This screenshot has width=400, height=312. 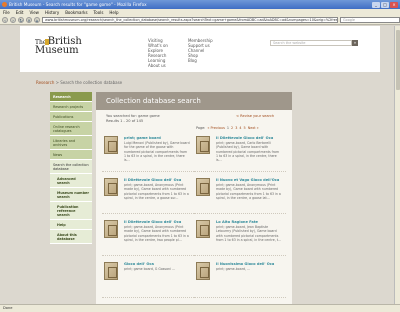 What do you see at coordinates (376, 4) in the screenshot?
I see `minimize-icon: _` at bounding box center [376, 4].